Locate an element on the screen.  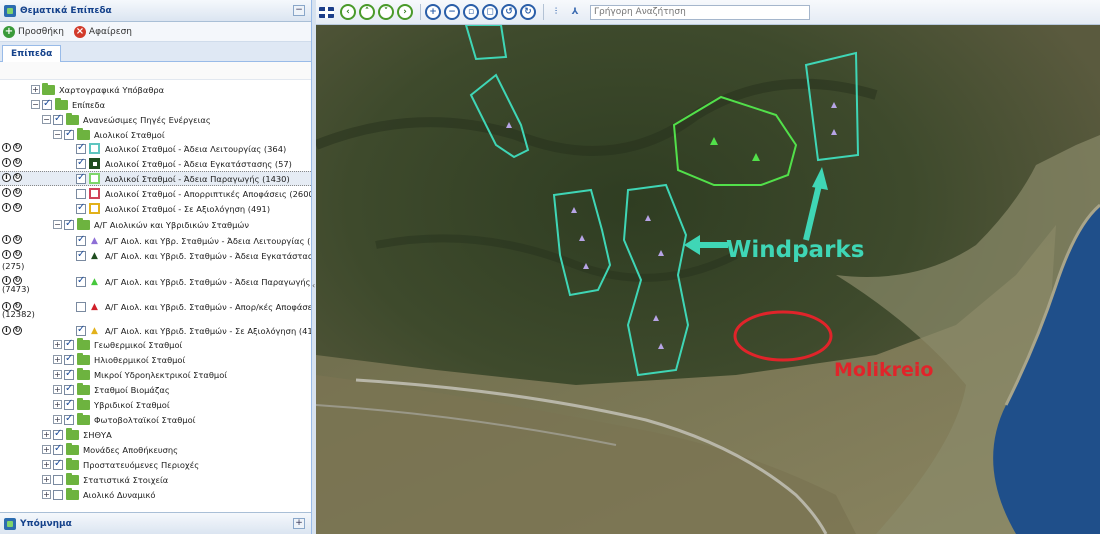
zoom-box-button: ▫ is located at coordinates (471, 12).